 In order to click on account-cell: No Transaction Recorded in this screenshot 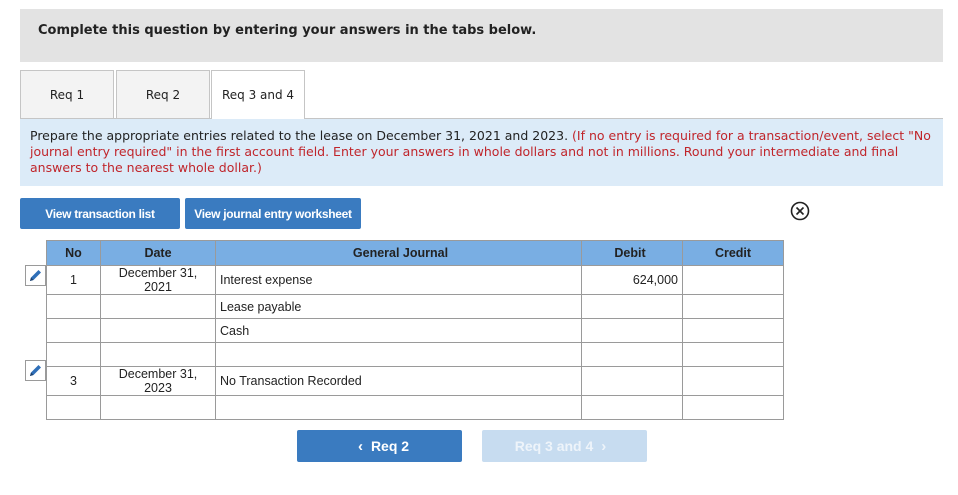, I will do `click(398, 381)`.